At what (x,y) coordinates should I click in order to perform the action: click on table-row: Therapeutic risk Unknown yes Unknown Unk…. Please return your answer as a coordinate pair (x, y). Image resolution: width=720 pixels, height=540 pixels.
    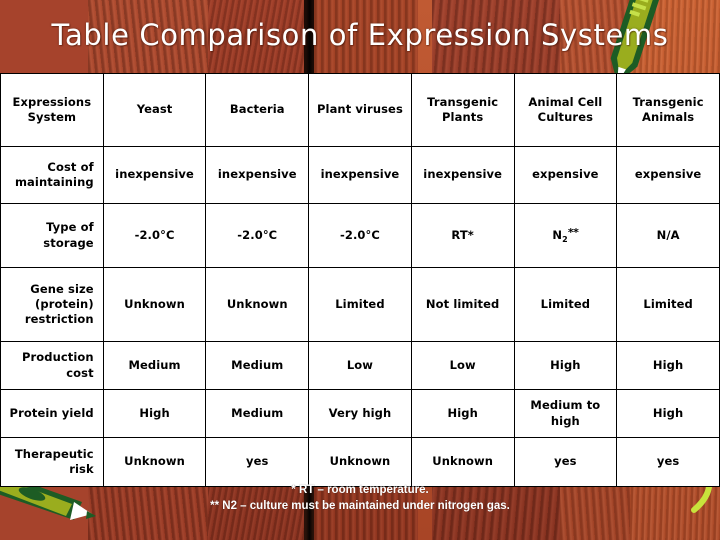
    Looking at the image, I should click on (360, 462).